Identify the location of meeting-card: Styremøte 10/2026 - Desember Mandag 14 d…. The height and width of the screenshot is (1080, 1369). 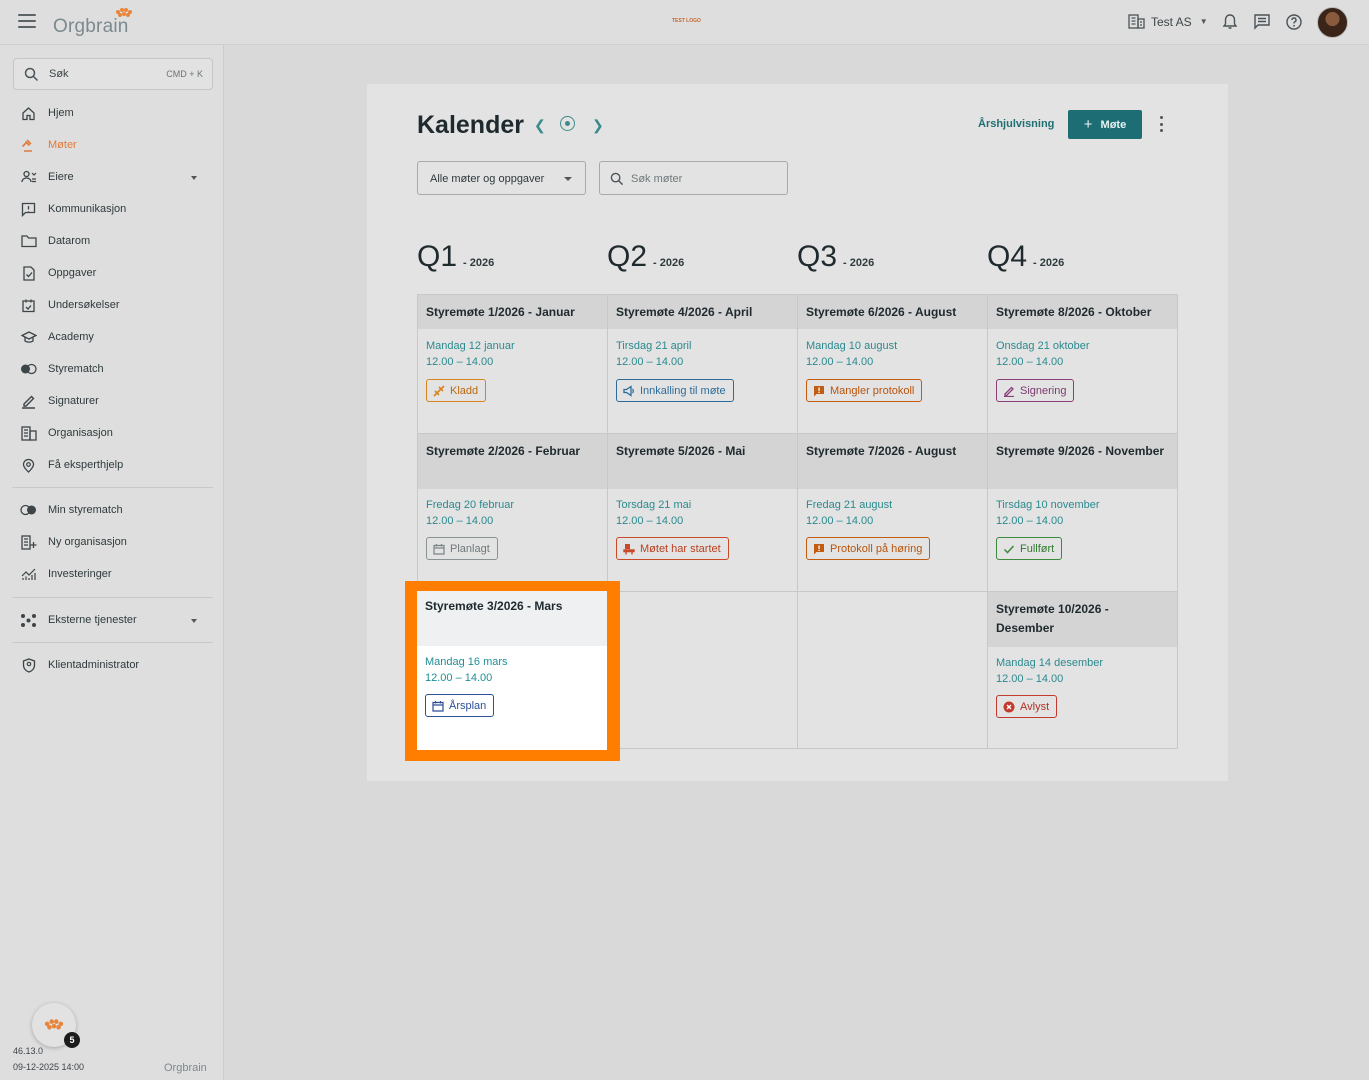
(1082, 670).